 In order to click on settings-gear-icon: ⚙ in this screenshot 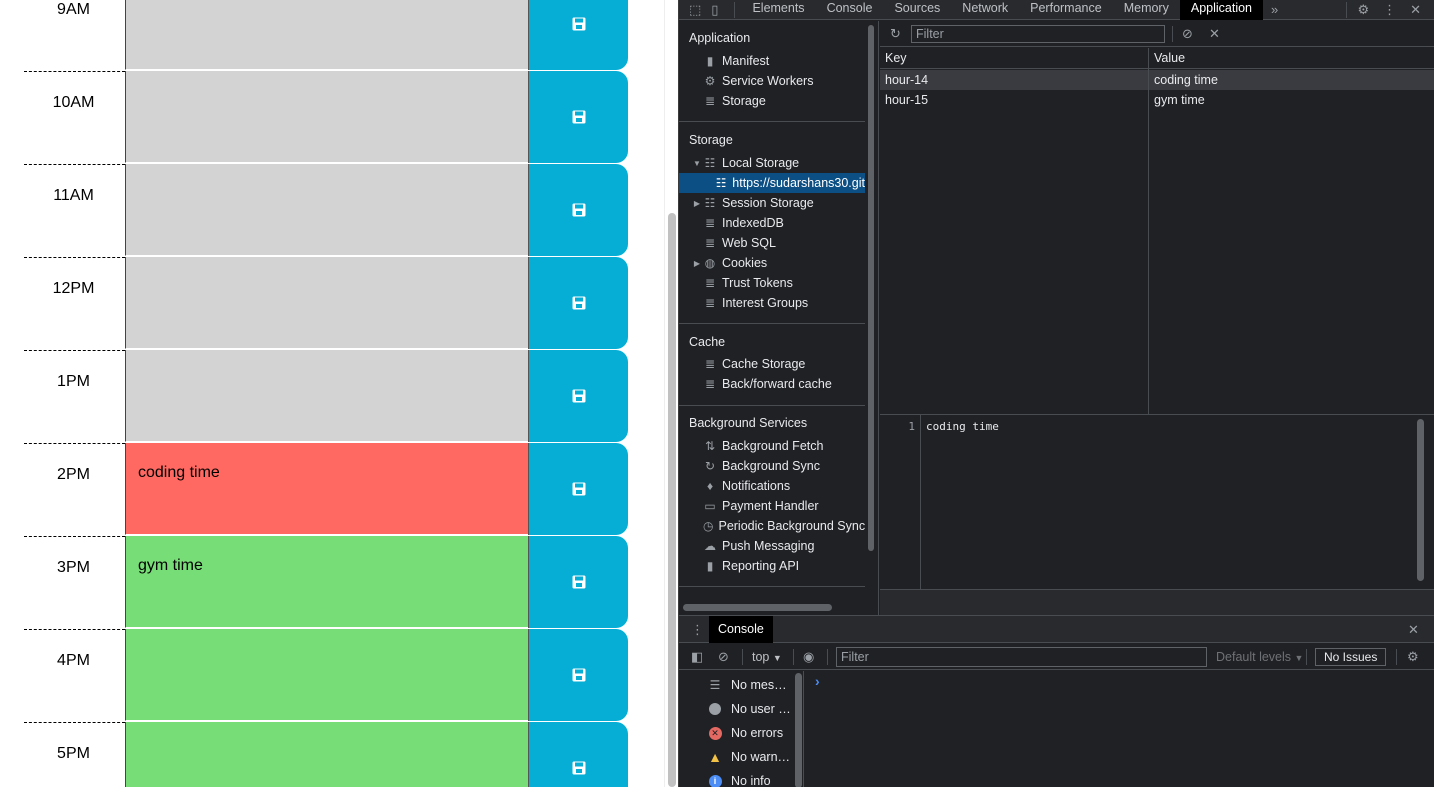, I will do `click(1363, 9)`.